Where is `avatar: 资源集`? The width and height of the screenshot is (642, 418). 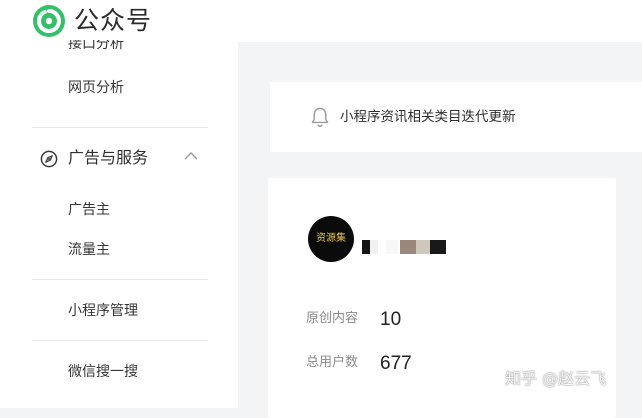
avatar: 资源集 is located at coordinates (331, 239).